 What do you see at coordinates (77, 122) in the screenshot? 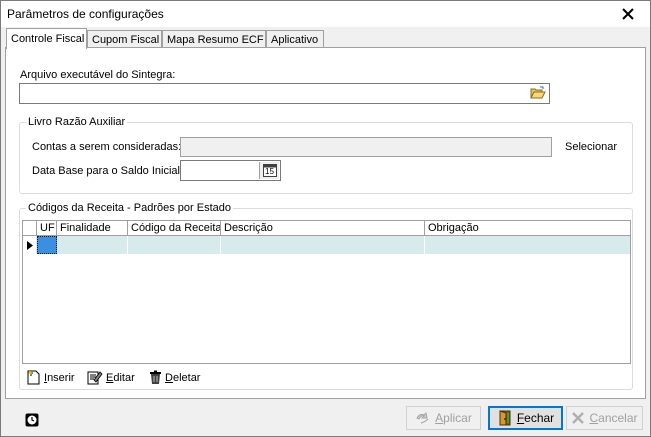
I see `livro-razao-title: Livro Razão Auxiliar` at bounding box center [77, 122].